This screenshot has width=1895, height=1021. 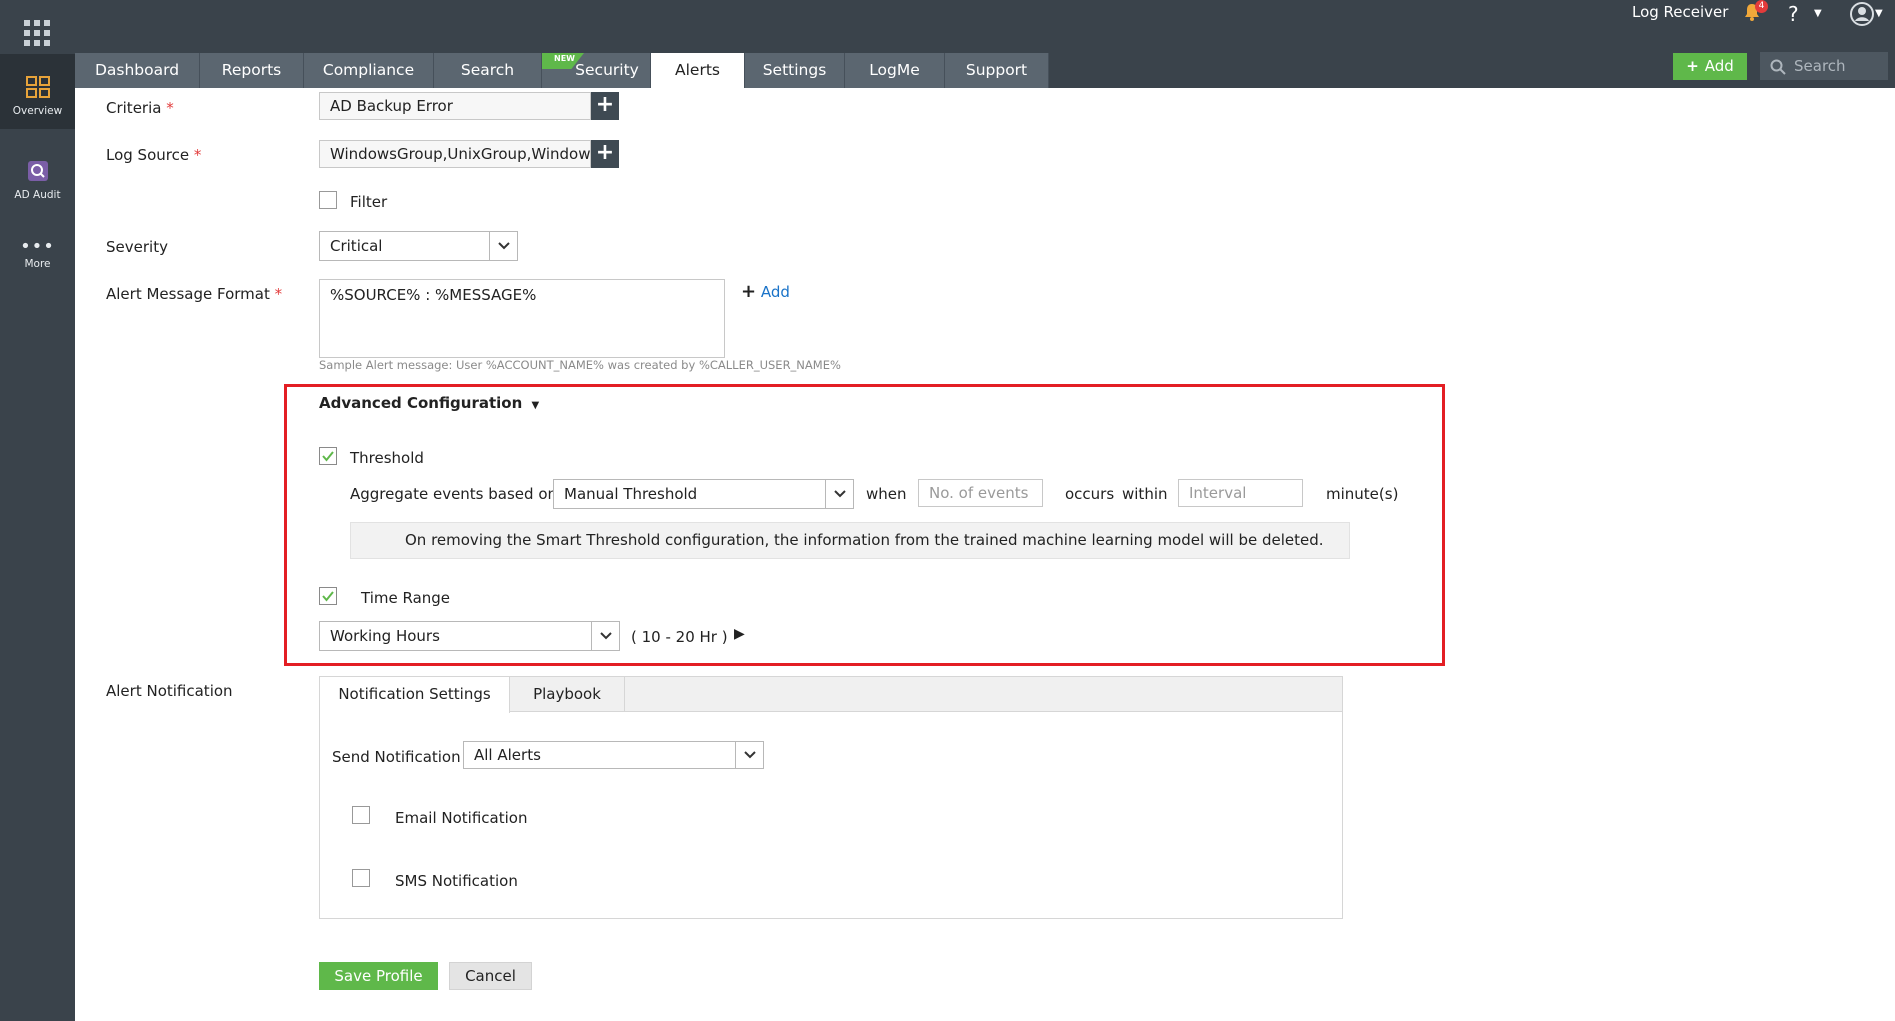 I want to click on tab-dashboard: Dashboard, so click(x=137, y=70).